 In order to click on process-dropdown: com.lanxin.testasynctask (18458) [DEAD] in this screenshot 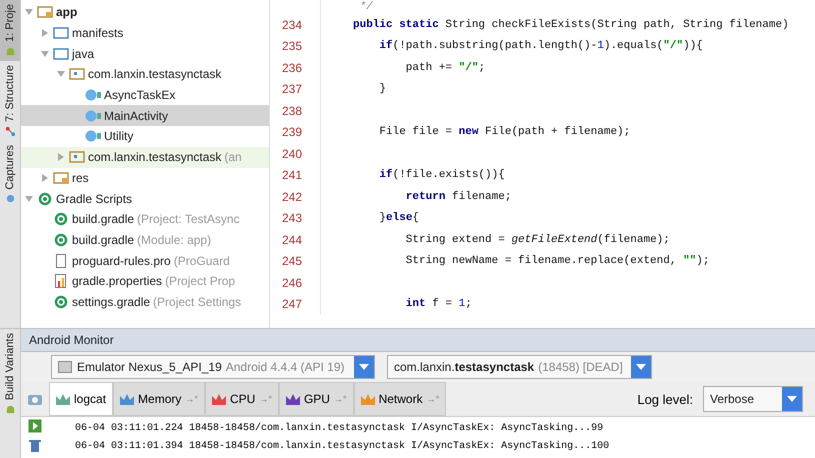, I will do `click(519, 367)`.